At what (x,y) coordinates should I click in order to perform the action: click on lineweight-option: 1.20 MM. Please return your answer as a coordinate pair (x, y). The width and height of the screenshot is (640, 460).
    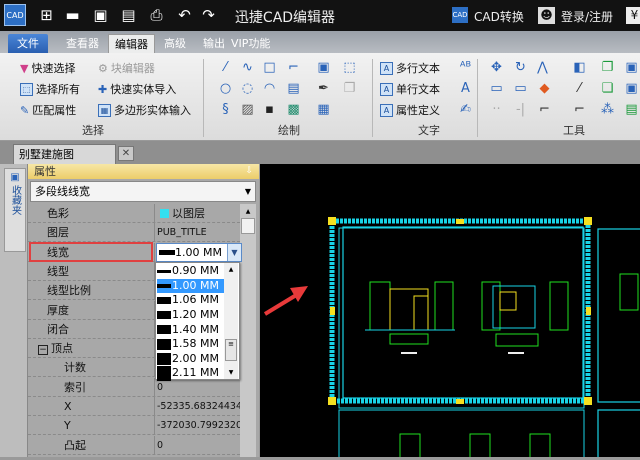
    Looking at the image, I should click on (190, 315).